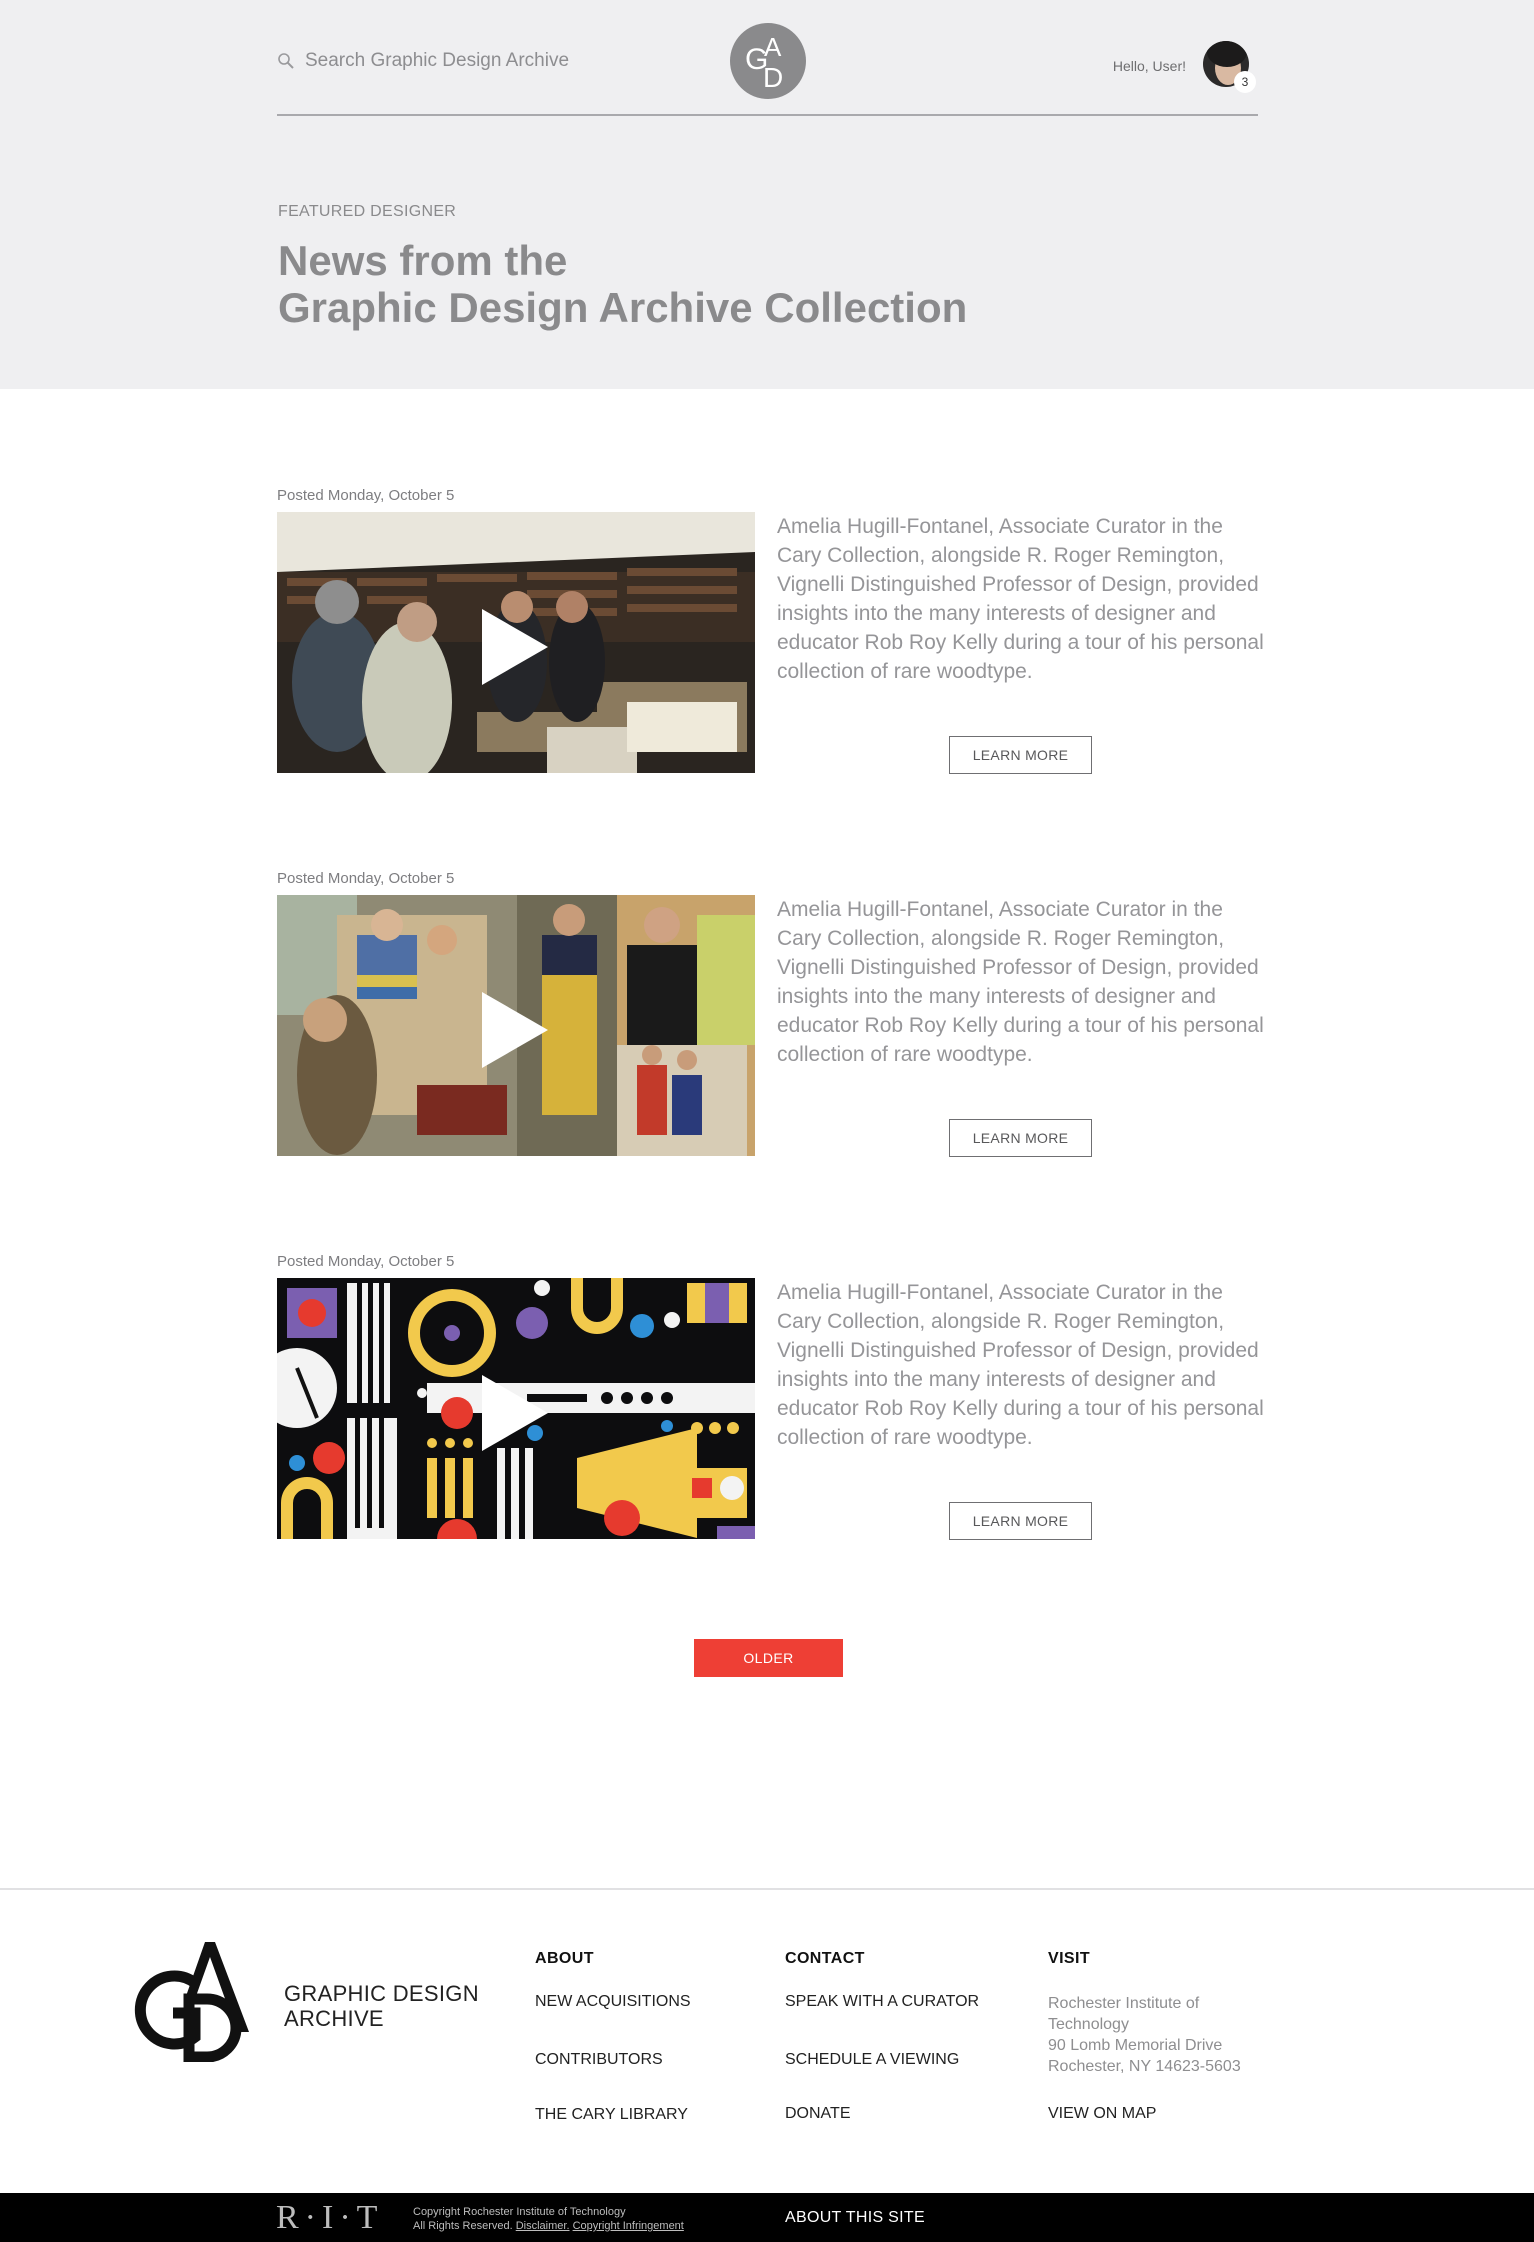  Describe the element at coordinates (628, 2226) in the screenshot. I see `copyright-infringement-link: Copyright Infringement` at that location.